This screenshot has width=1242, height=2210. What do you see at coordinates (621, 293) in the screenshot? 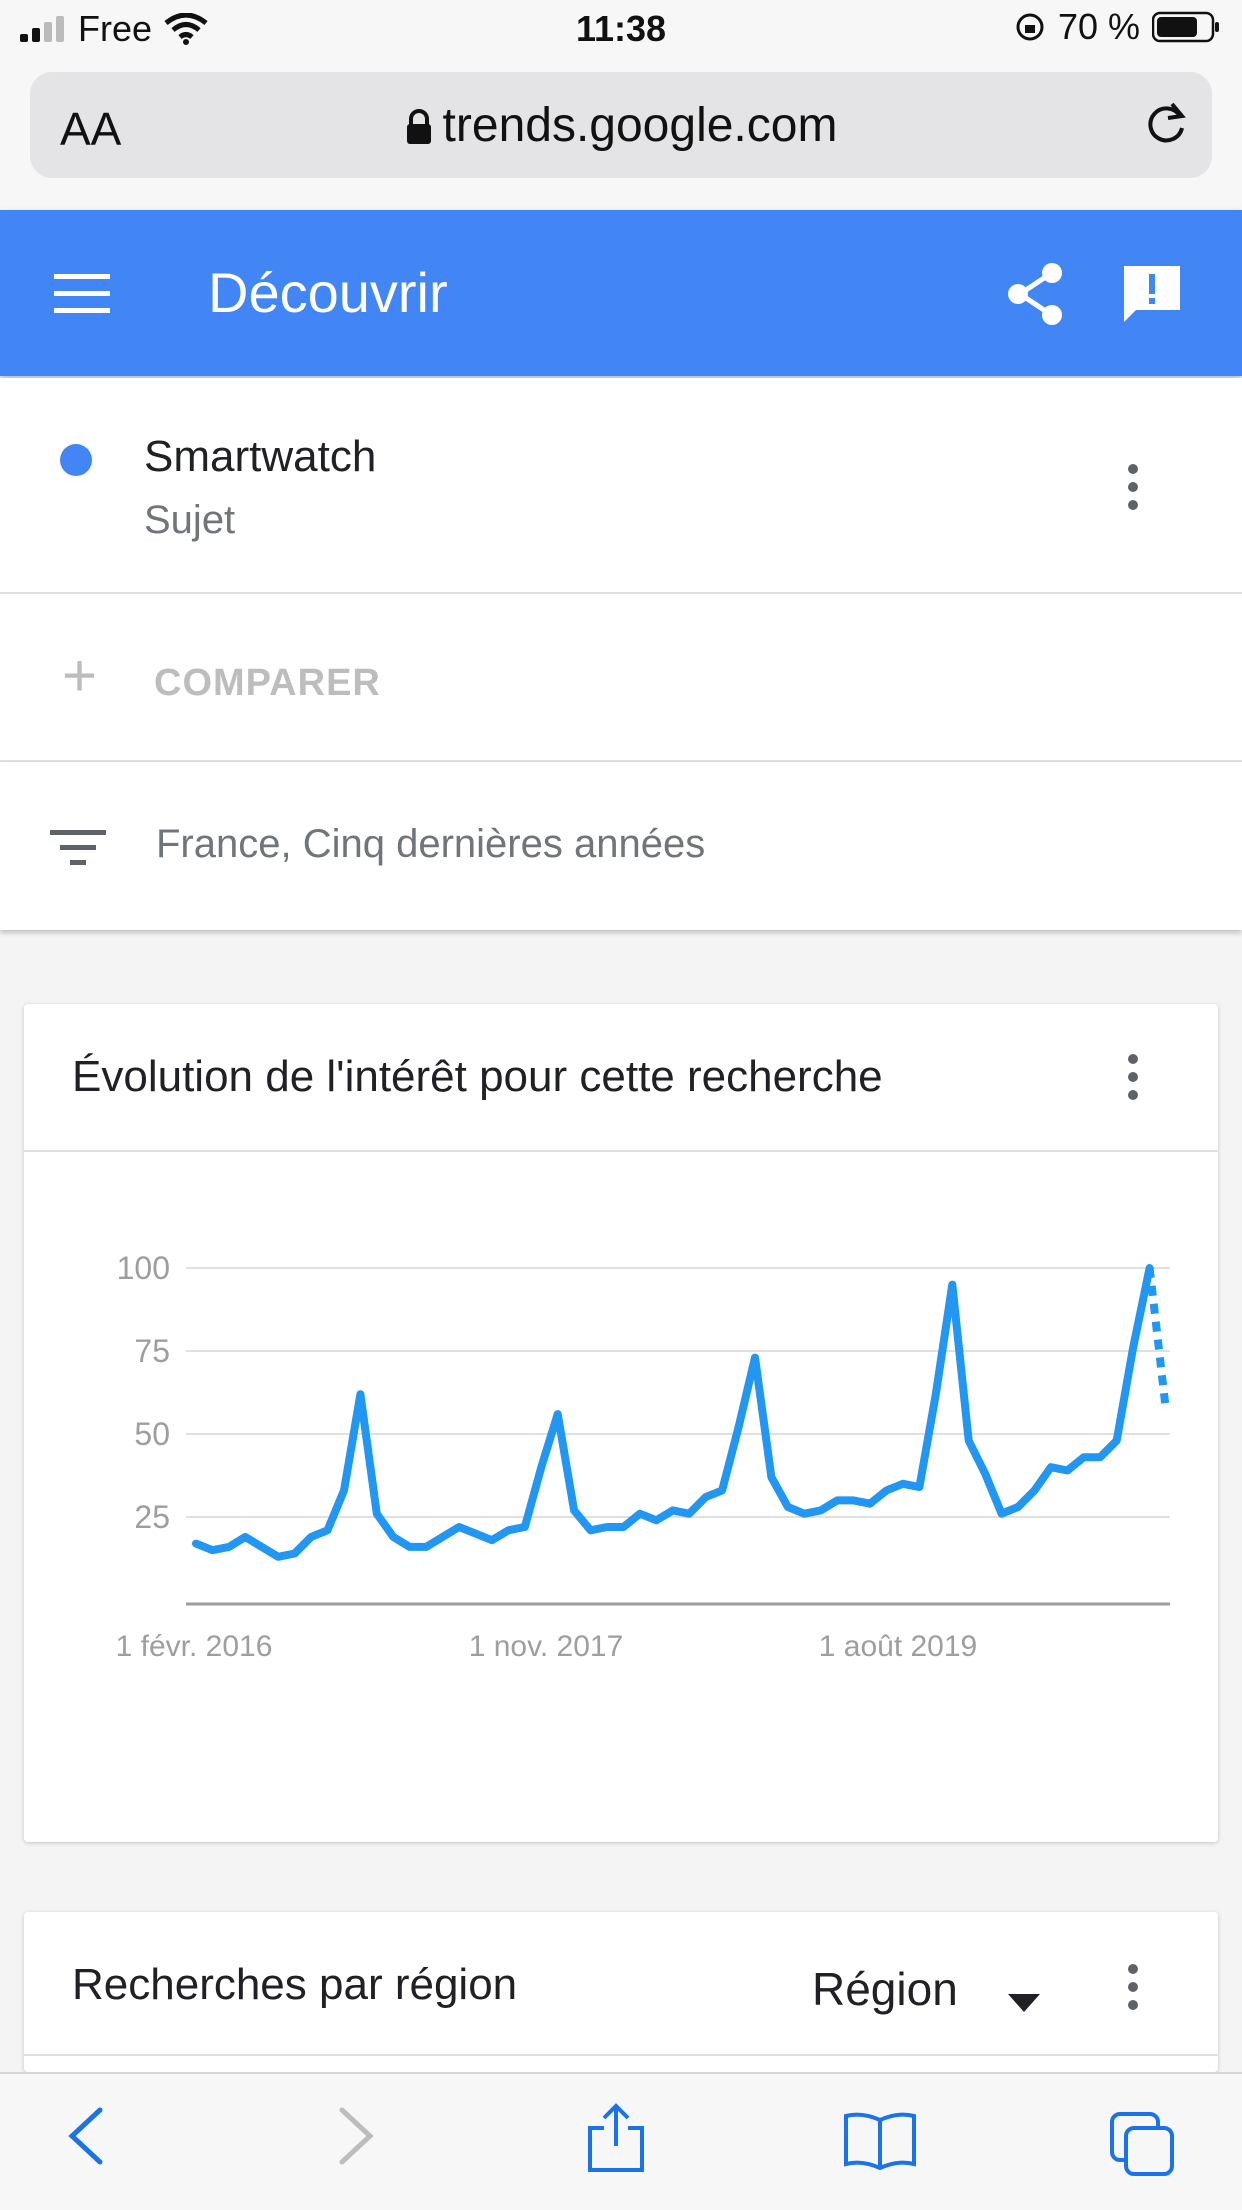
I see `app-bar: Découvrir` at bounding box center [621, 293].